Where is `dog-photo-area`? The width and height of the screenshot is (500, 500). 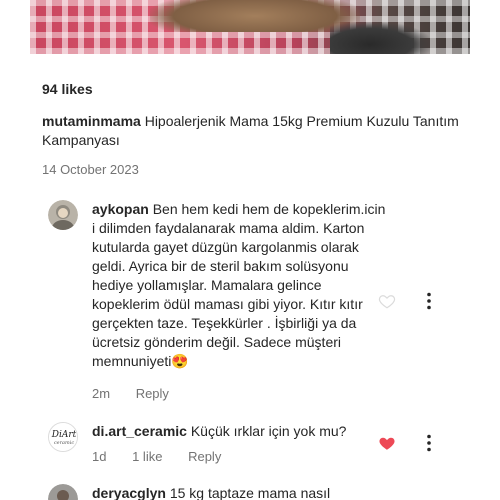
dog-photo-area is located at coordinates (255, 16).